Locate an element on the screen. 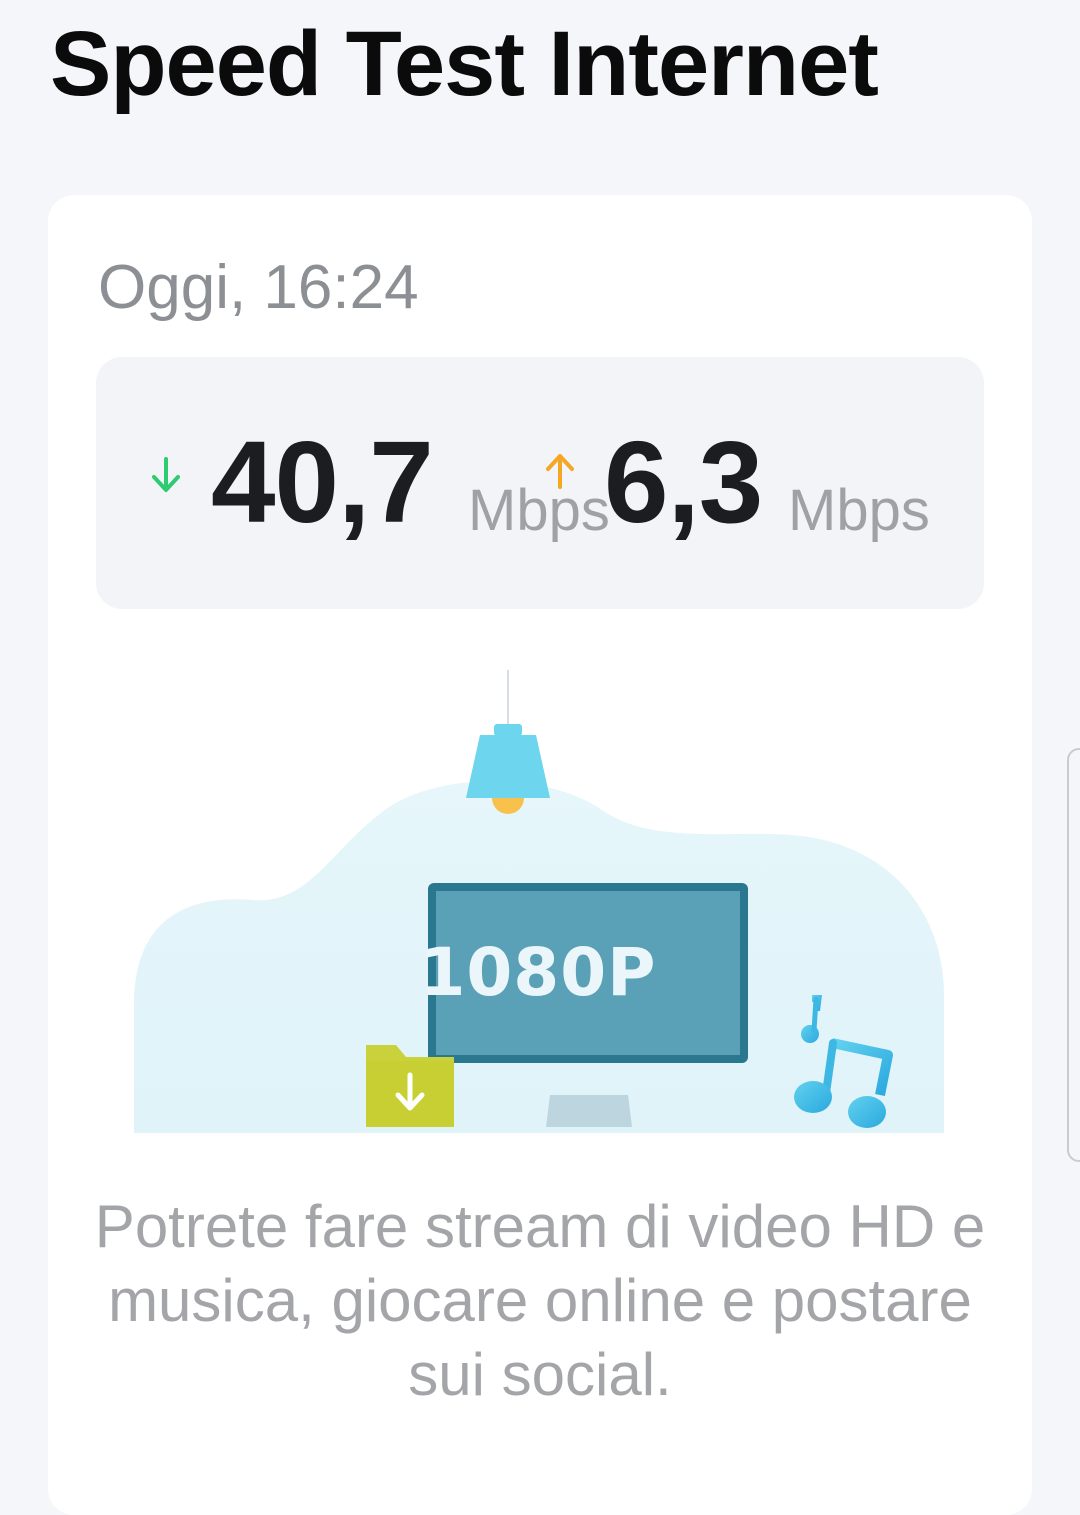  lamp-icon is located at coordinates (508, 742).